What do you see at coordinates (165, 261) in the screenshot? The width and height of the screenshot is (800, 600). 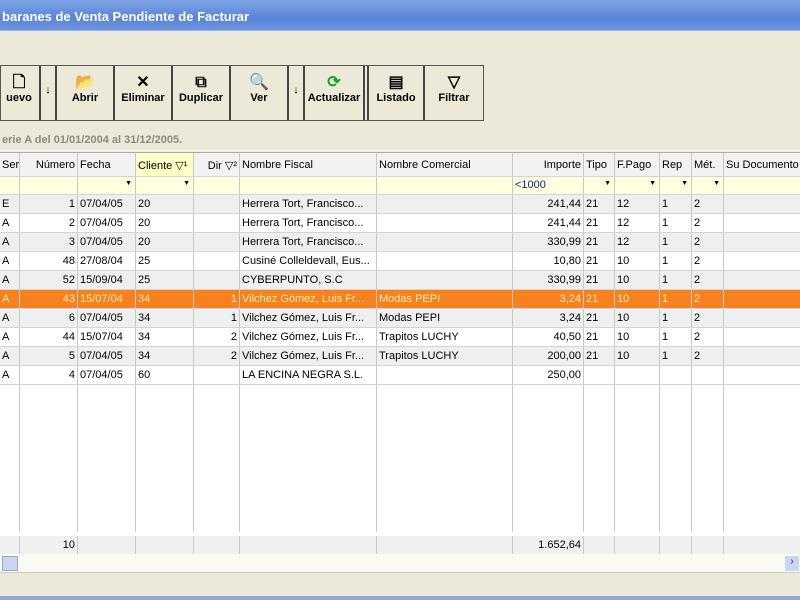 I see `cell-3: 25` at bounding box center [165, 261].